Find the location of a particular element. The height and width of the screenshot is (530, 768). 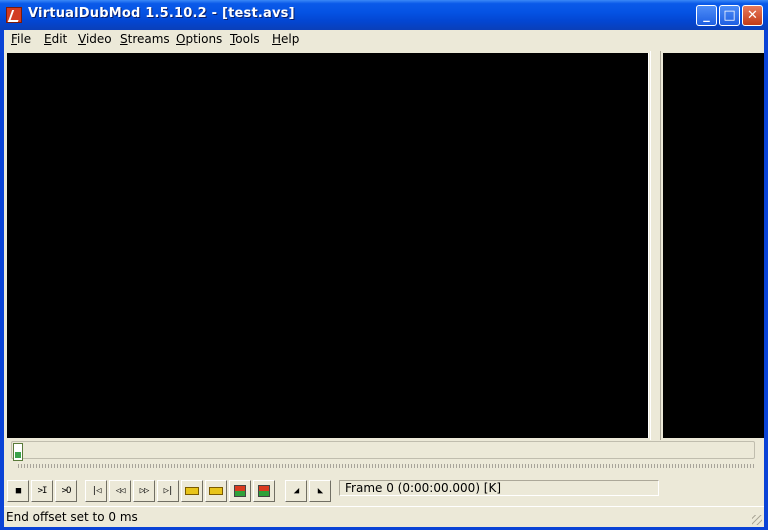

play-input-button: >I is located at coordinates (42, 491).